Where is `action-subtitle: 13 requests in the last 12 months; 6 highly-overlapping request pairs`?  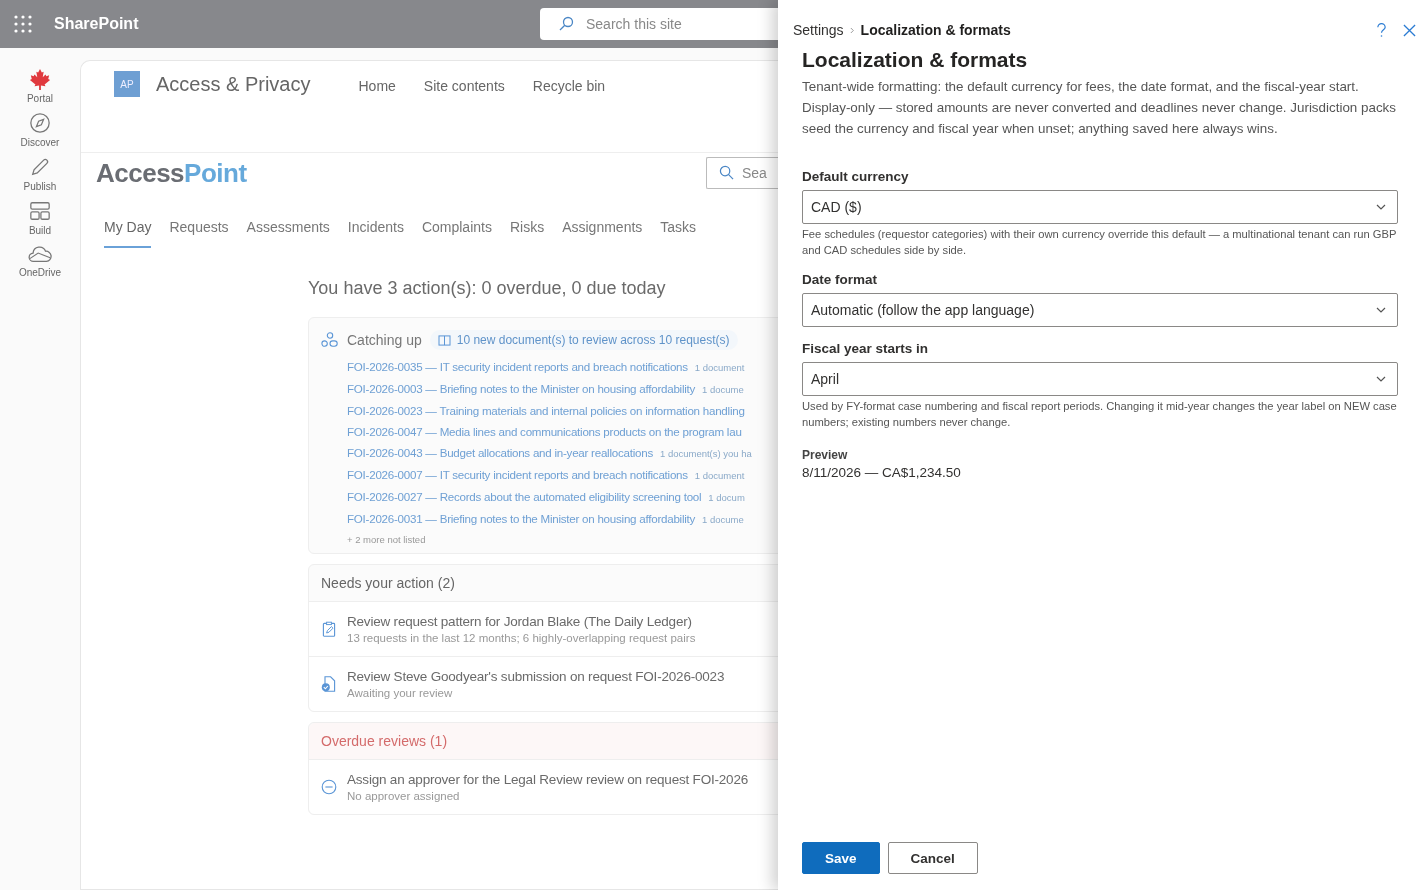
action-subtitle: 13 requests in the last 12 months; 6 highly-overlapping request pairs is located at coordinates (521, 638).